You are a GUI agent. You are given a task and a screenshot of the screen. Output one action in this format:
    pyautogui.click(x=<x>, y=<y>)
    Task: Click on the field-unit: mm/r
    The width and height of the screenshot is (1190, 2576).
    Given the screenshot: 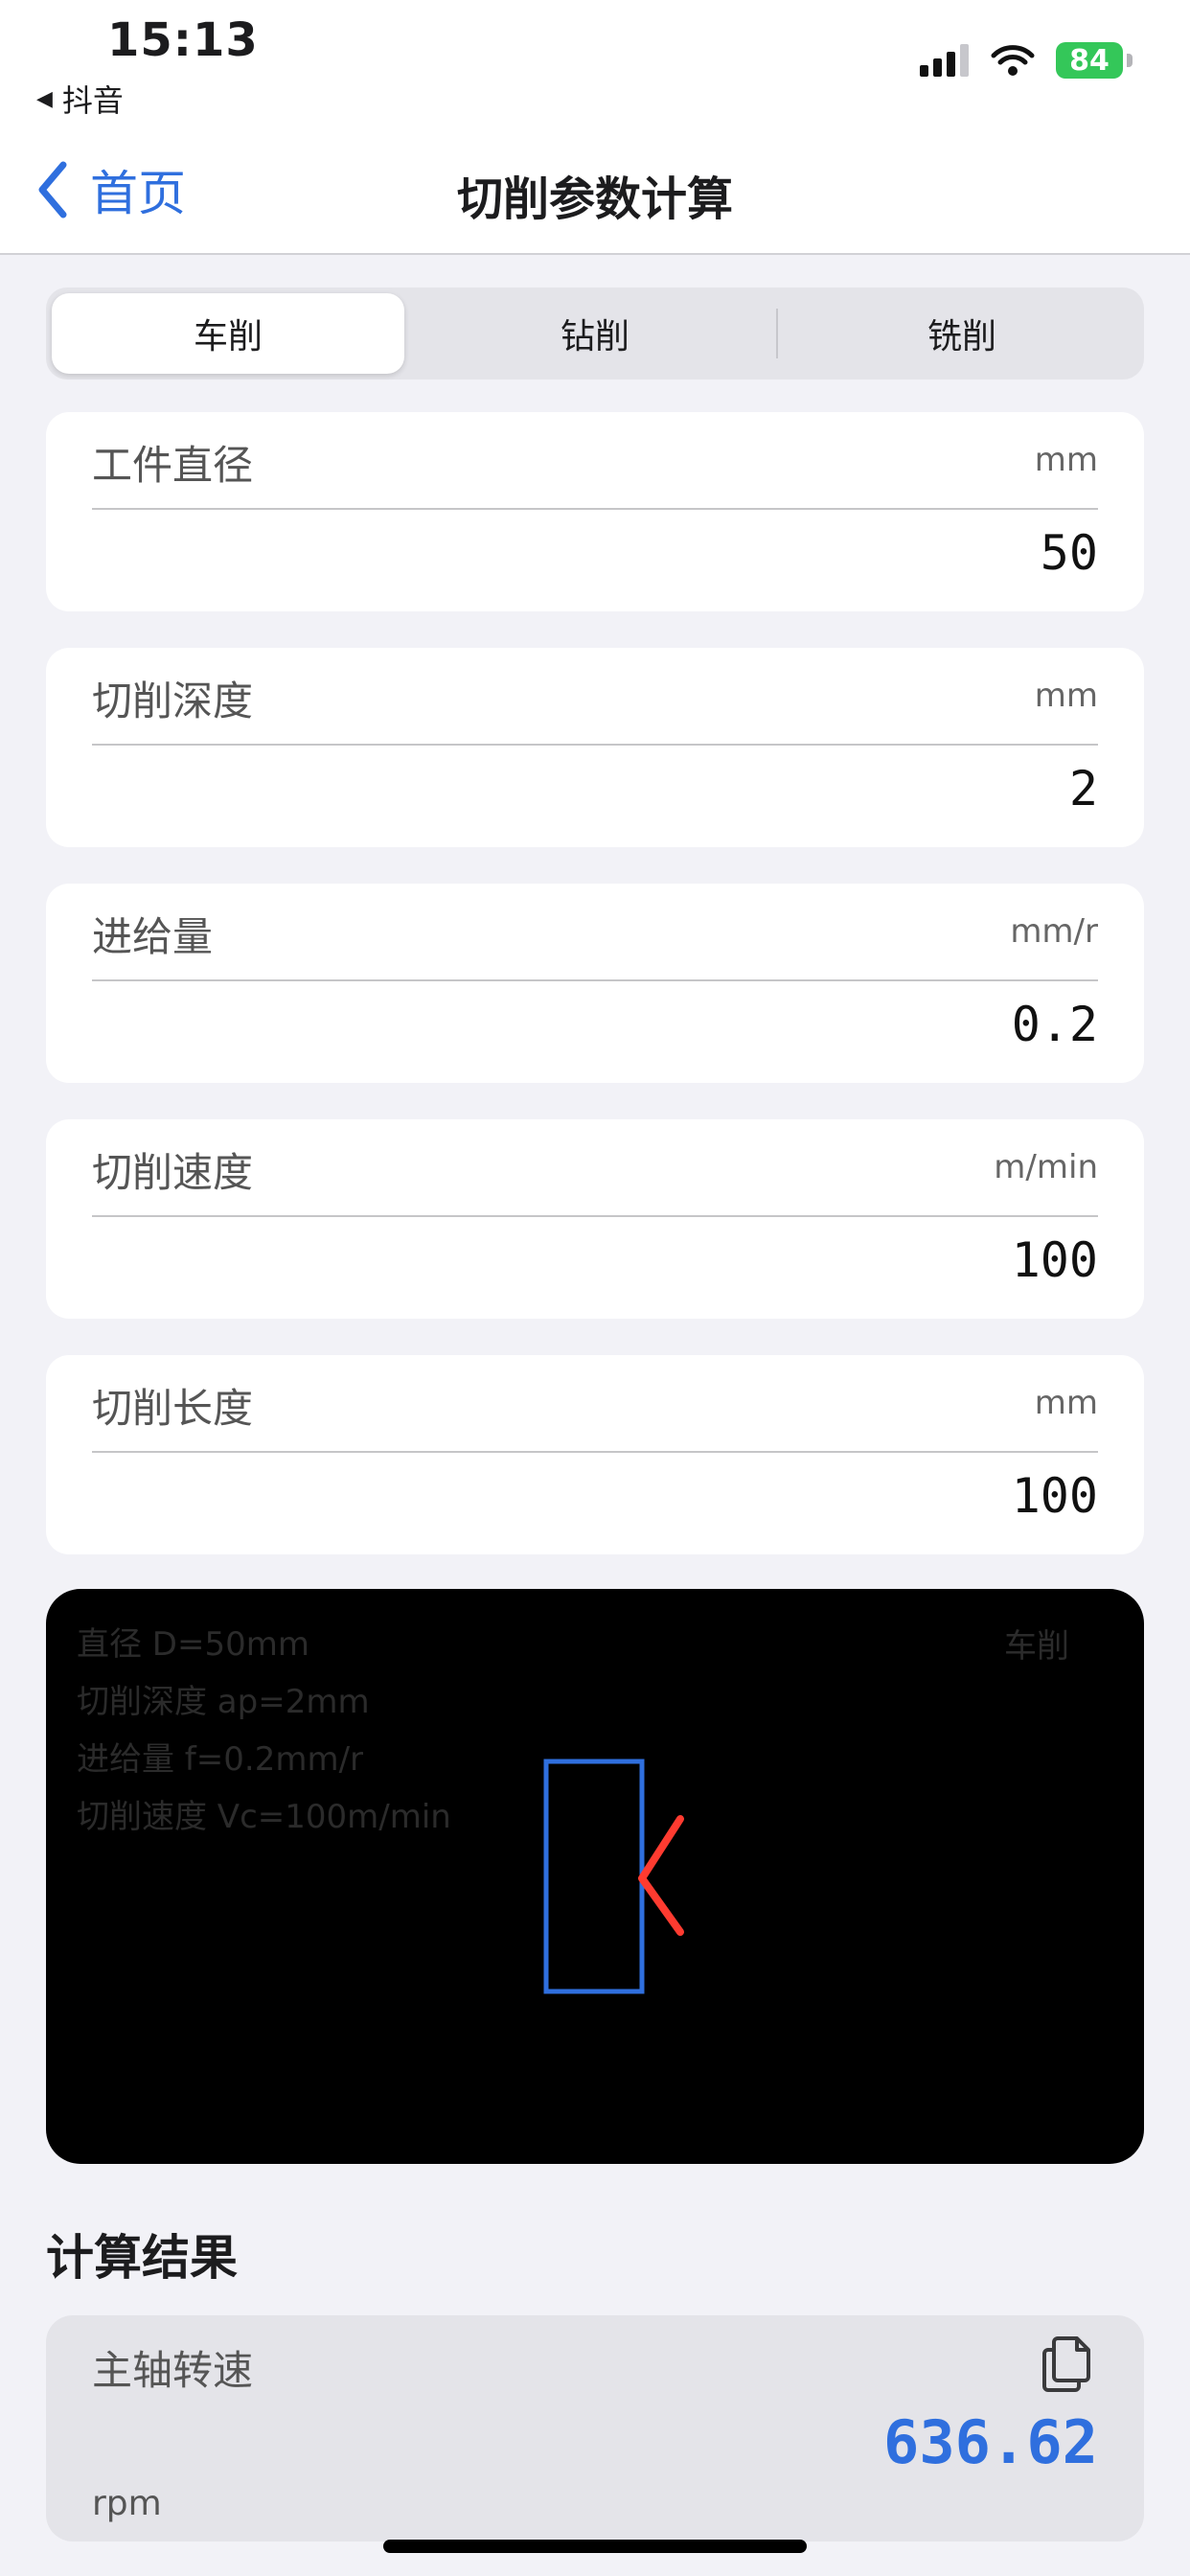 What is the action you would take?
    pyautogui.click(x=1054, y=931)
    